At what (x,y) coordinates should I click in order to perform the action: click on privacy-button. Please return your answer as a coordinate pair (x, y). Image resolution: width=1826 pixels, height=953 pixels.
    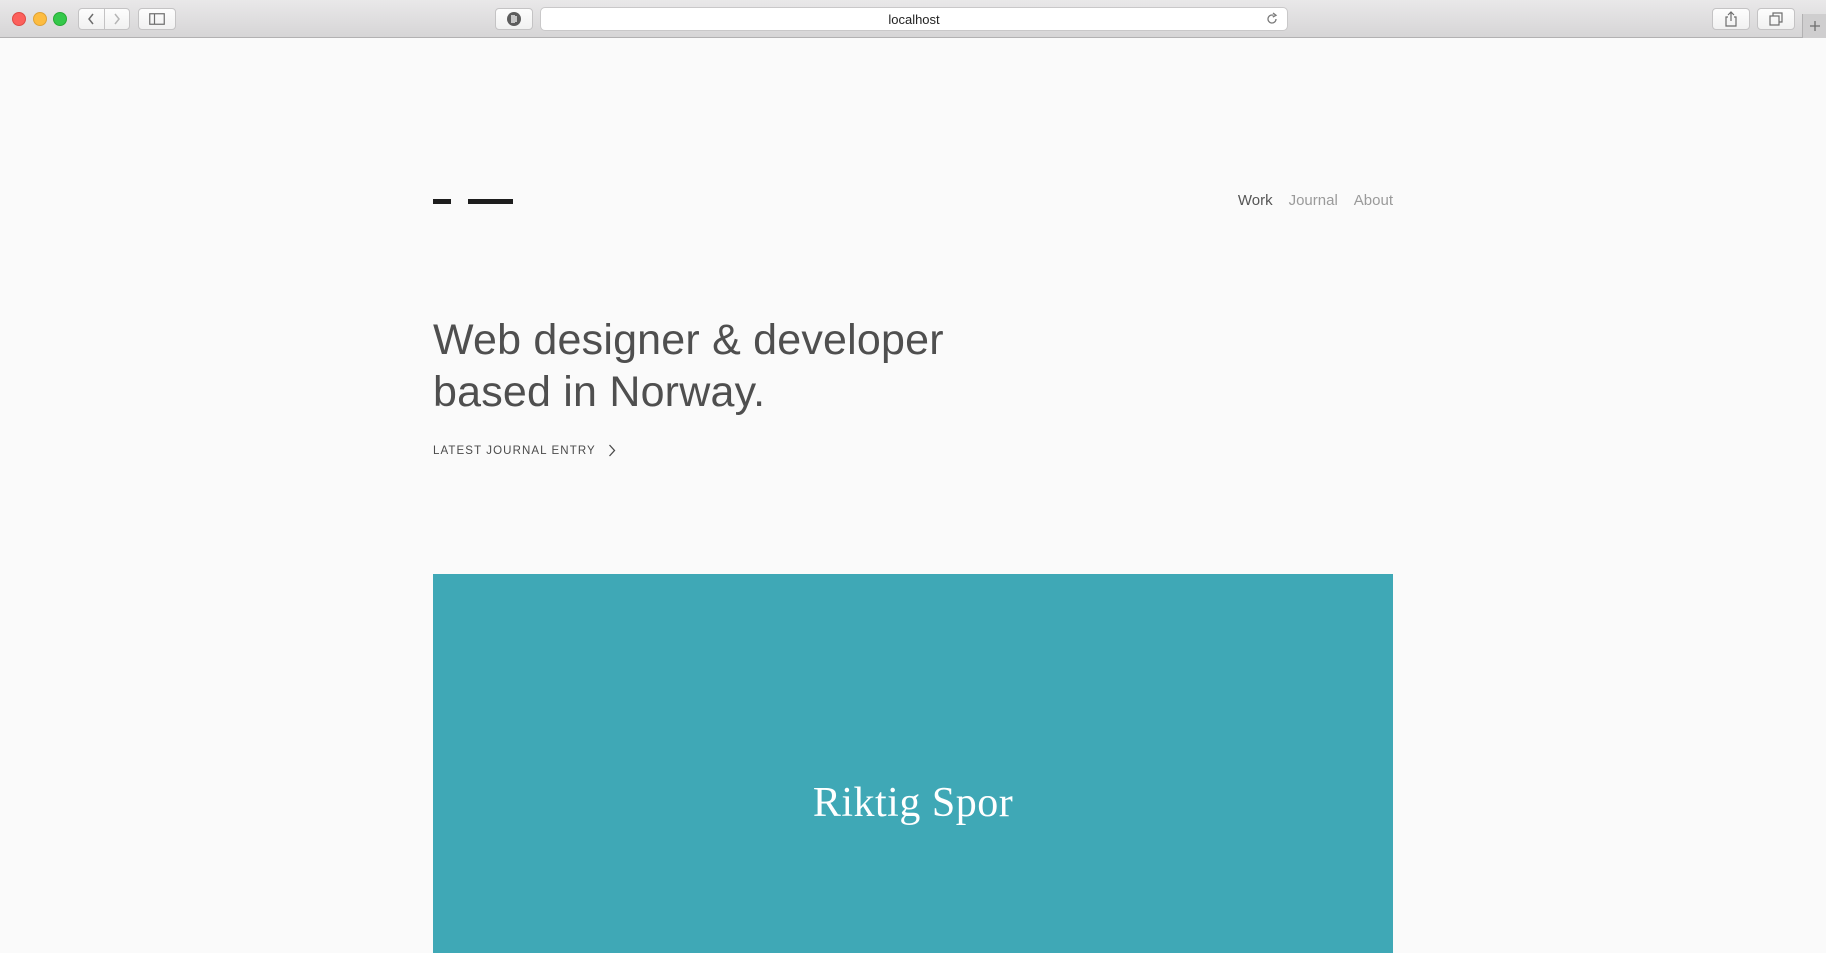
    Looking at the image, I should click on (514, 19).